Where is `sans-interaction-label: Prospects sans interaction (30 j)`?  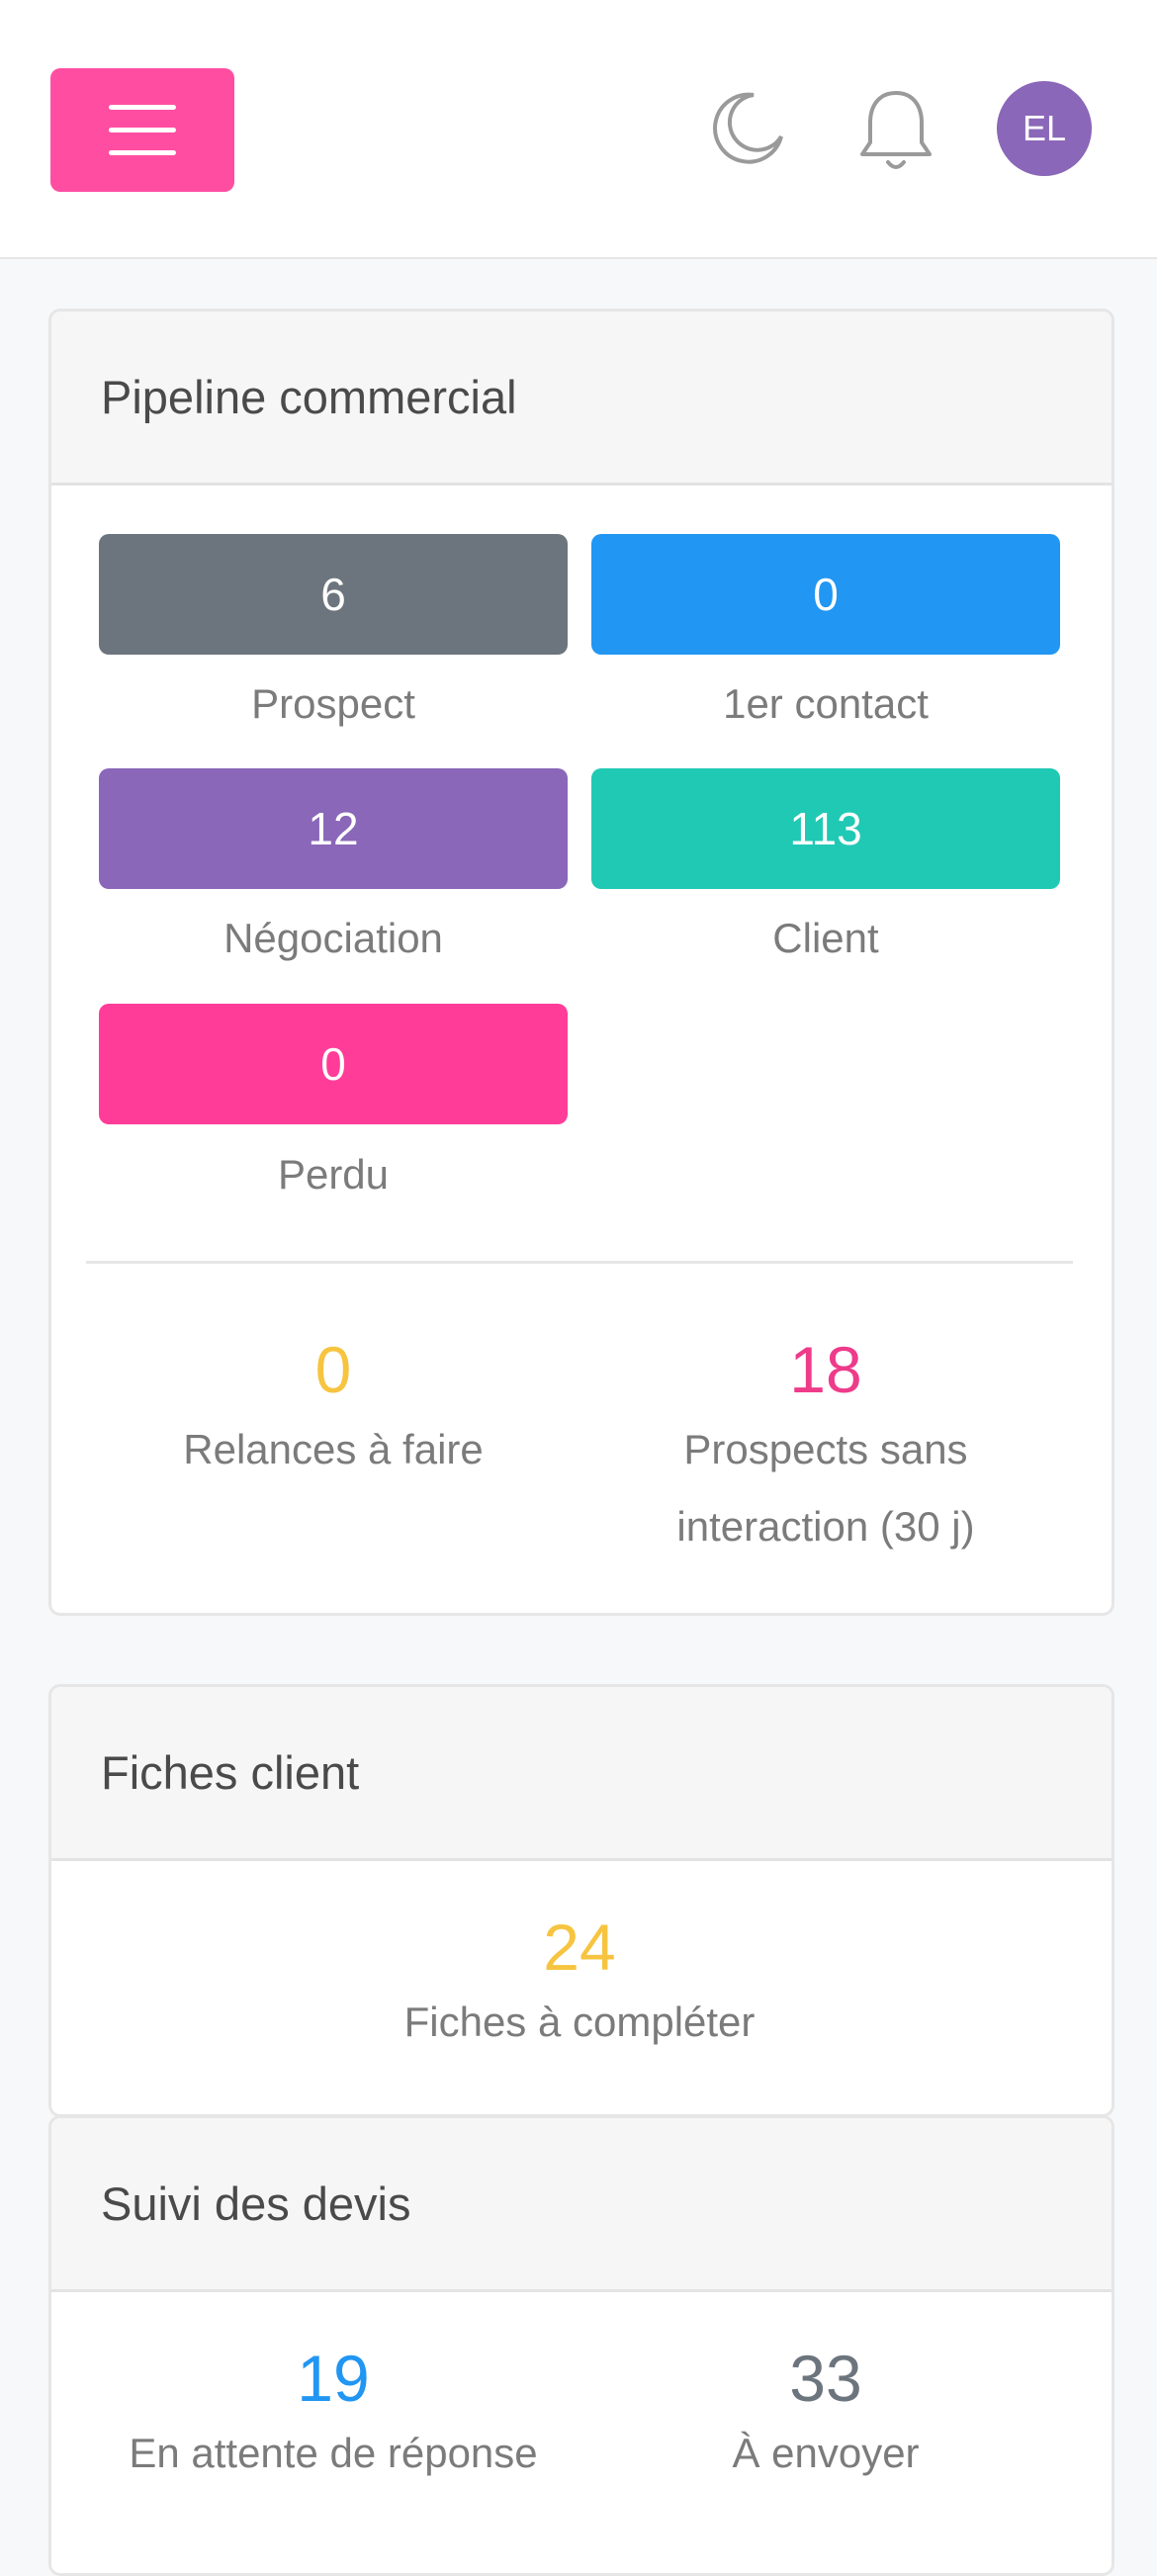
sans-interaction-label: Prospects sans interaction (30 j) is located at coordinates (825, 1488).